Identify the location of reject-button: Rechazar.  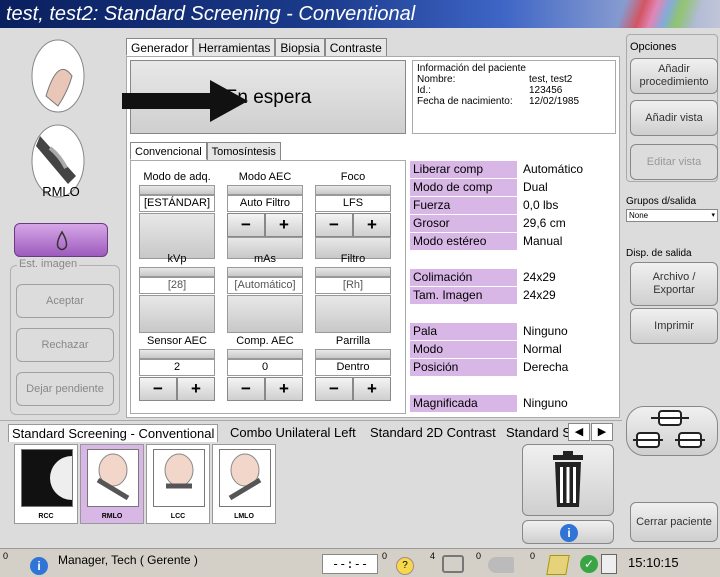
(65, 345).